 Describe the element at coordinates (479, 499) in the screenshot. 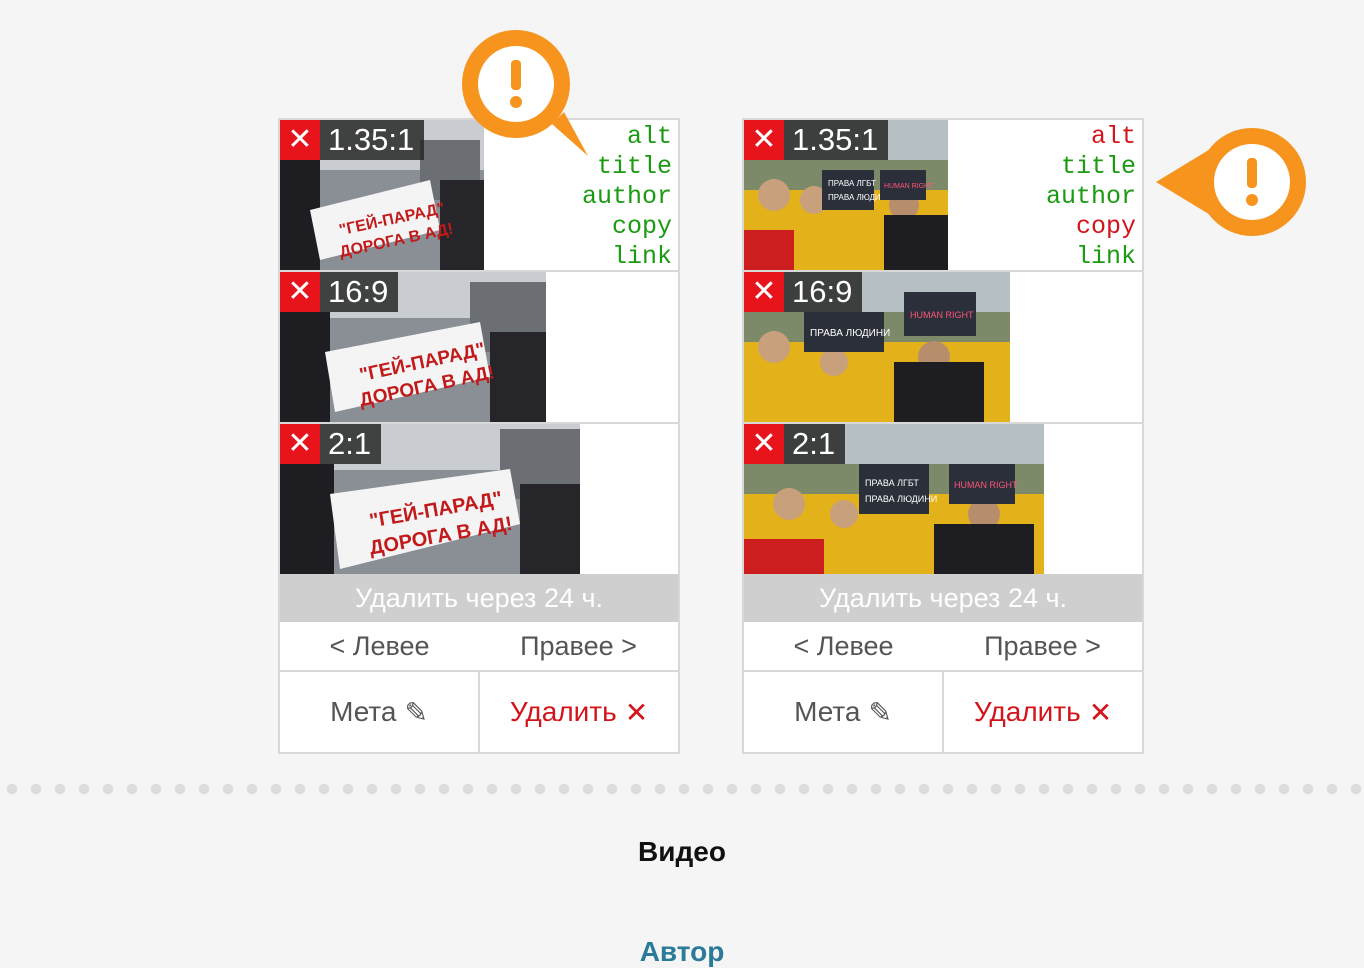

I see `crop-row-2-1: "ГЕЙ-ПАРАД" ДОРОГА В АД! ✕ 2:1` at that location.